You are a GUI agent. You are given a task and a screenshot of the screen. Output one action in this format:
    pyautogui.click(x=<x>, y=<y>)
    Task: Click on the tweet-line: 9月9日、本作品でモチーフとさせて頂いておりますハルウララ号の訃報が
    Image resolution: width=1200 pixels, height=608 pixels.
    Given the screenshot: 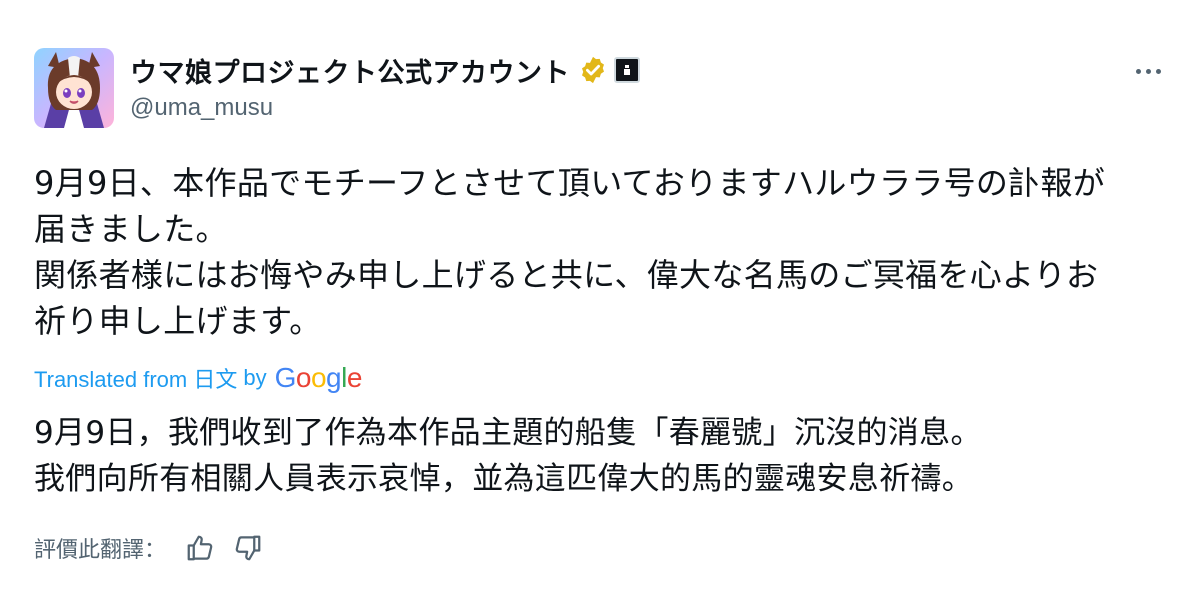 What is the action you would take?
    pyautogui.click(x=570, y=183)
    